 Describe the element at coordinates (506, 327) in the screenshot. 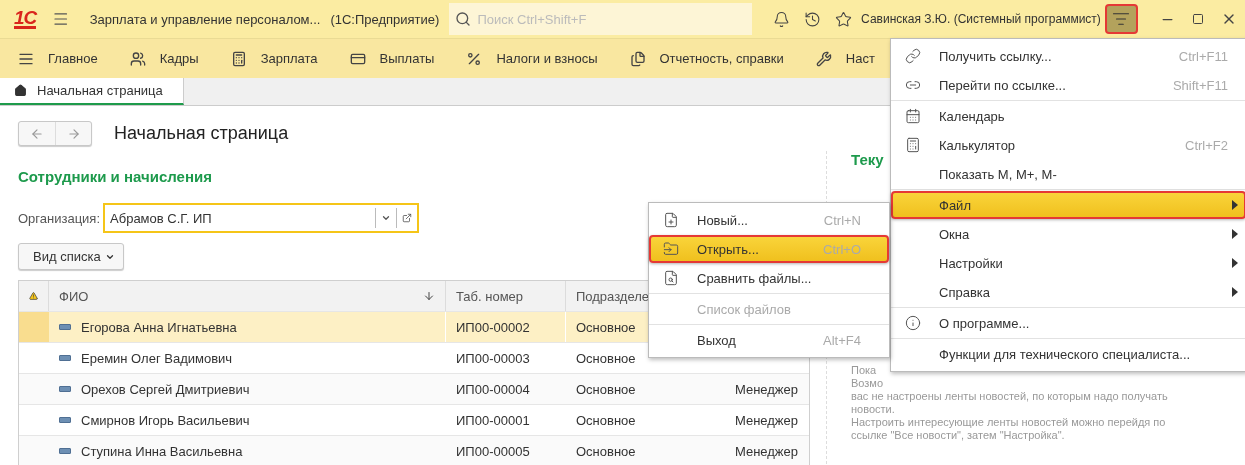

I see `table-cell: ИП00-00002` at that location.